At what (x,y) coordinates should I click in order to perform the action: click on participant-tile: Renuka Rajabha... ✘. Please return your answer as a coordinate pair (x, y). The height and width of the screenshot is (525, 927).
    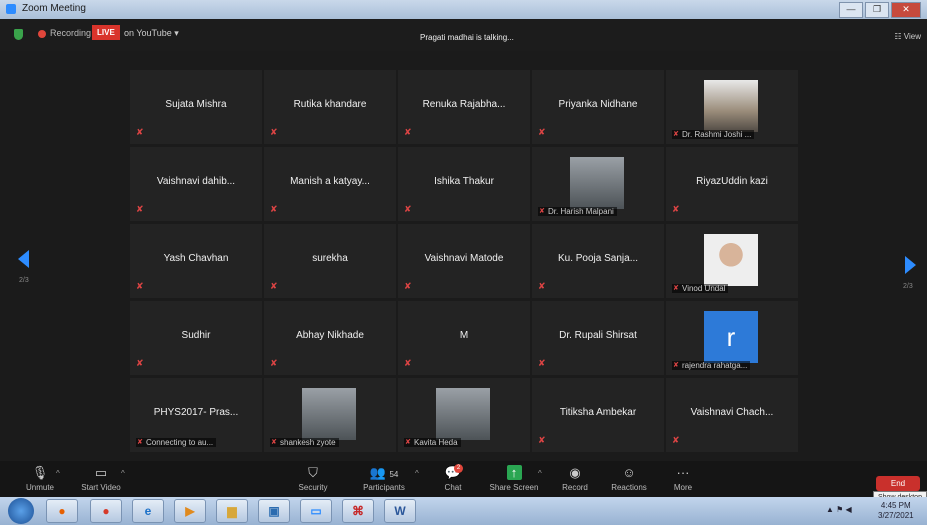
    Looking at the image, I should click on (464, 107).